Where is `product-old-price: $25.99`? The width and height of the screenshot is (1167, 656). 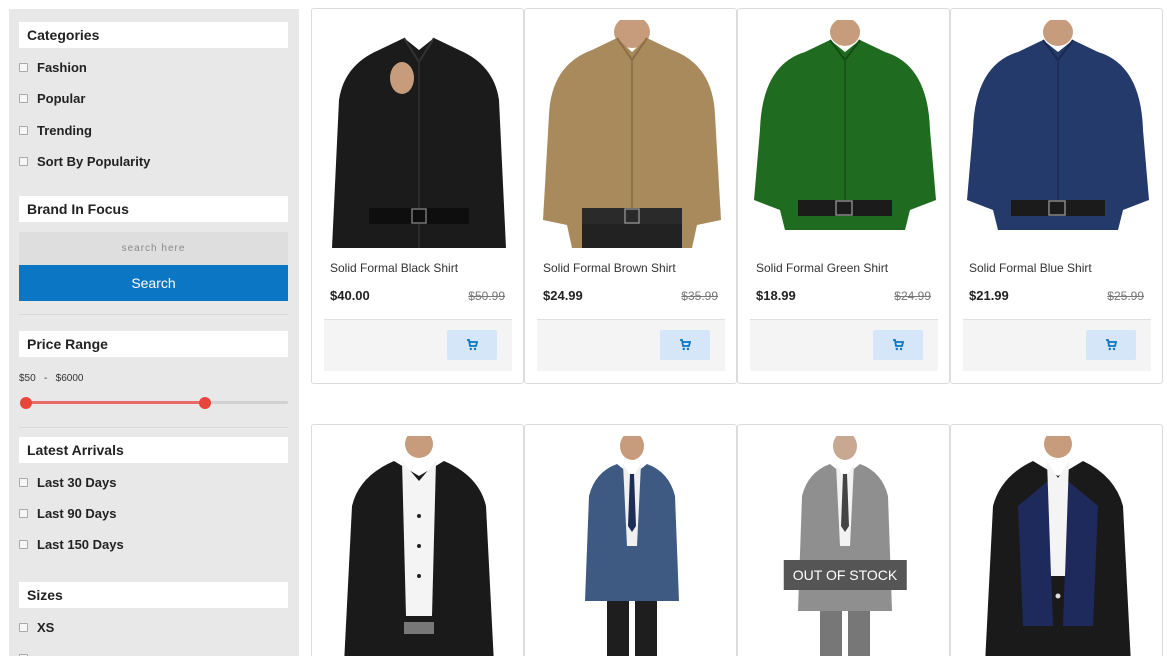 product-old-price: $25.99 is located at coordinates (1125, 296).